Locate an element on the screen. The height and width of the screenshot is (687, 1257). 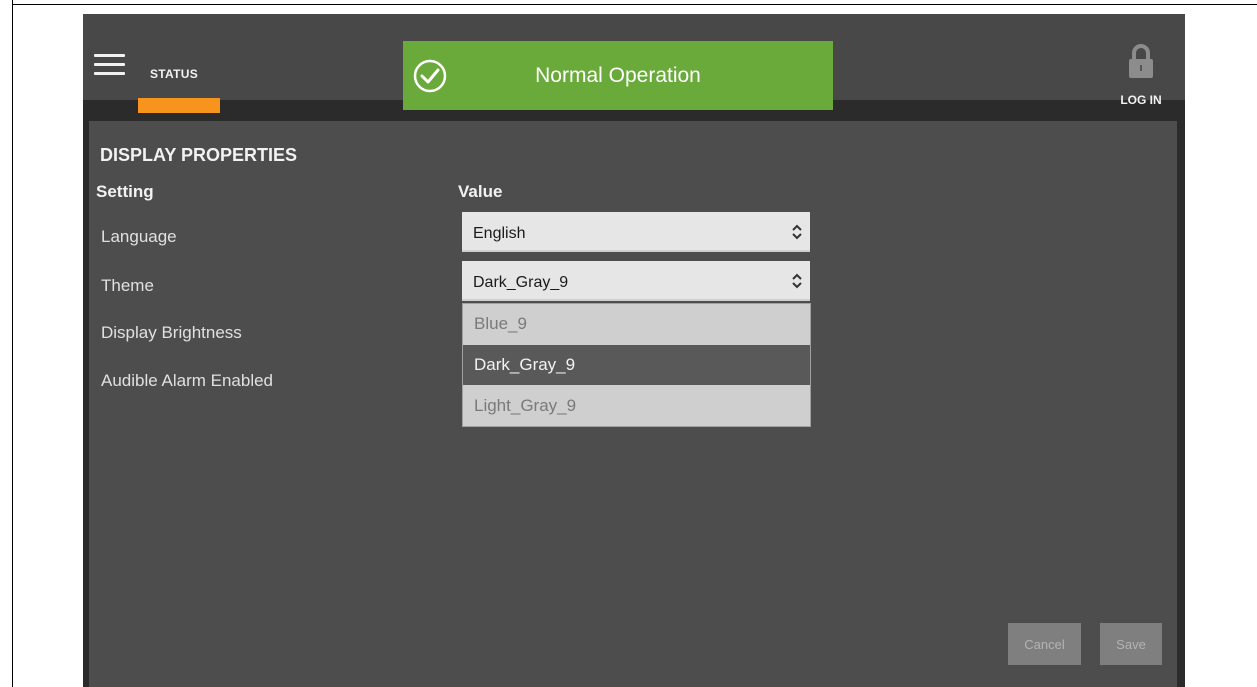
theme-option-dark-gray: Dark_Gray_9 is located at coordinates (636, 365).